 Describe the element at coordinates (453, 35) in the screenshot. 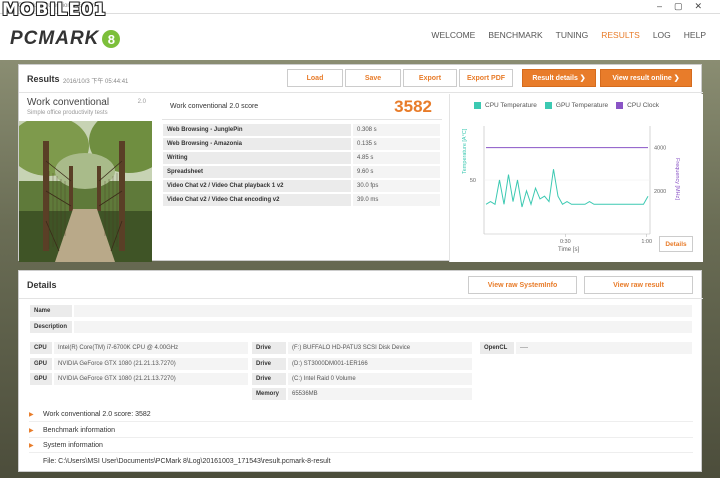

I see `nav-welcome: WELCOME` at that location.